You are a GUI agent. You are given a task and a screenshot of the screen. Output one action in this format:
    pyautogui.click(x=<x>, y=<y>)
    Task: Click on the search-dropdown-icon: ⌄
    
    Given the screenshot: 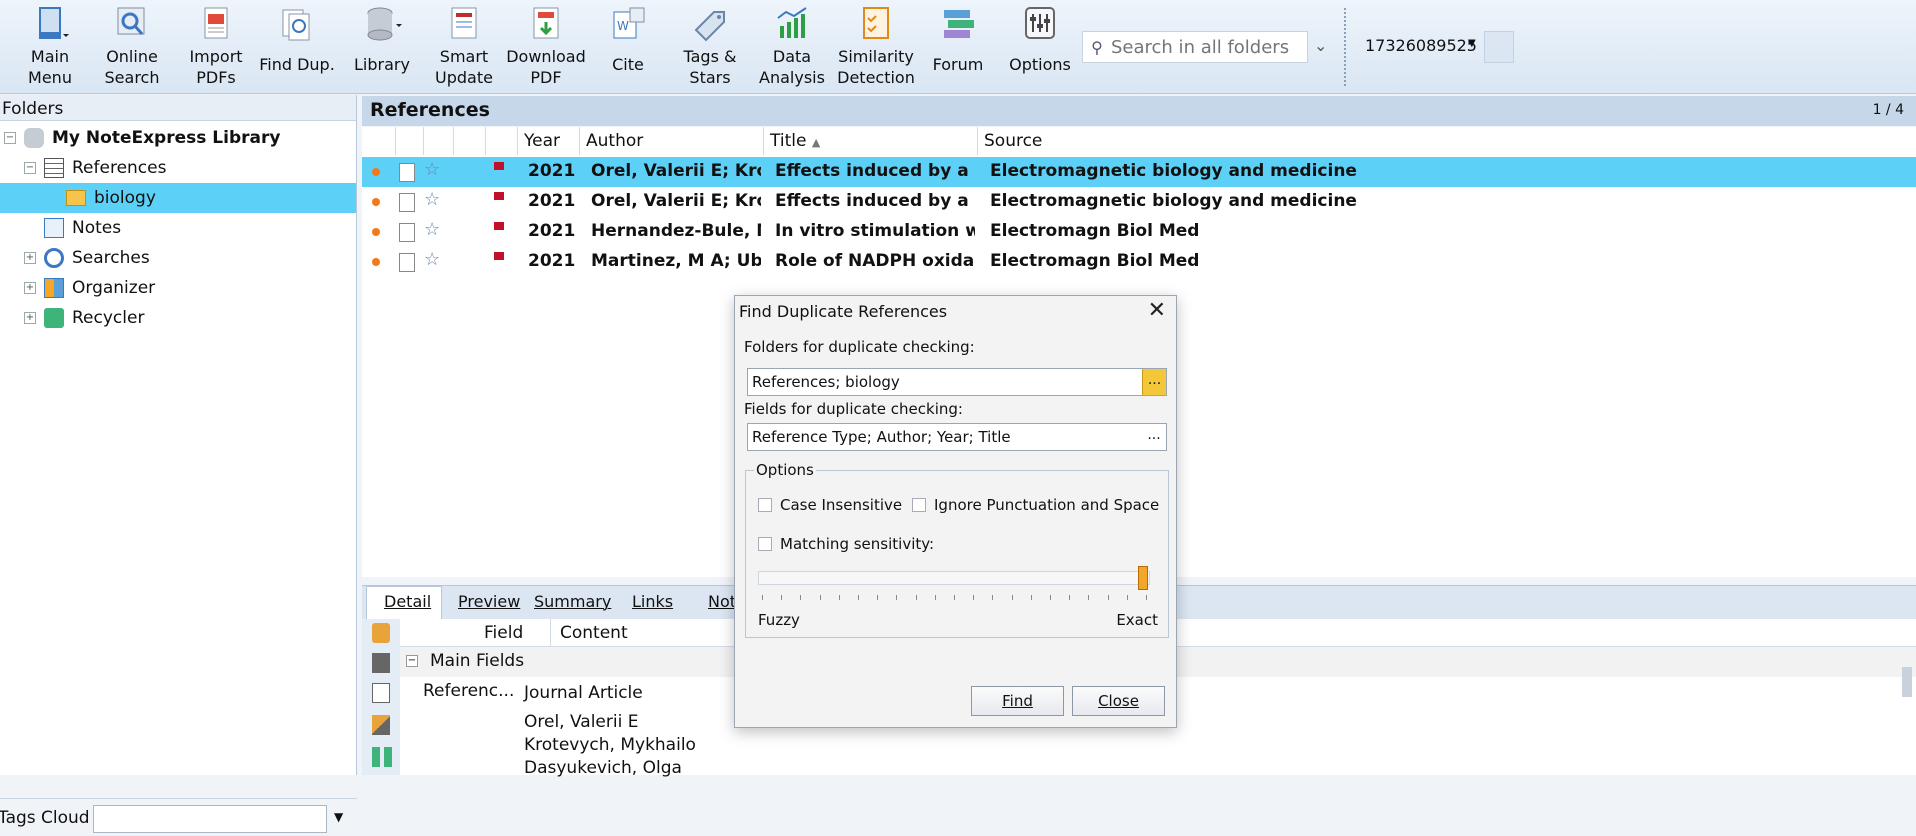 What is the action you would take?
    pyautogui.click(x=1320, y=45)
    